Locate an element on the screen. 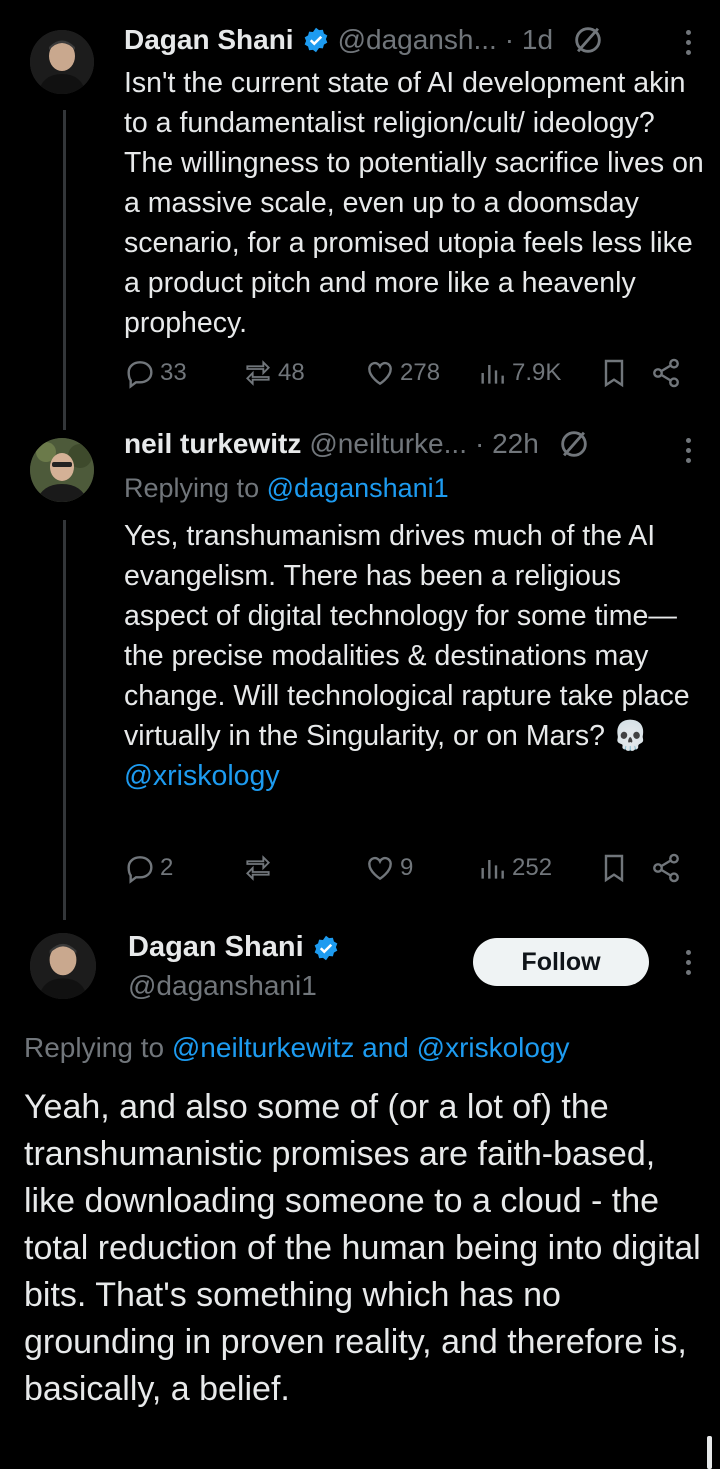 This screenshot has height=1469, width=720. views-button: 252 is located at coordinates (514, 868).